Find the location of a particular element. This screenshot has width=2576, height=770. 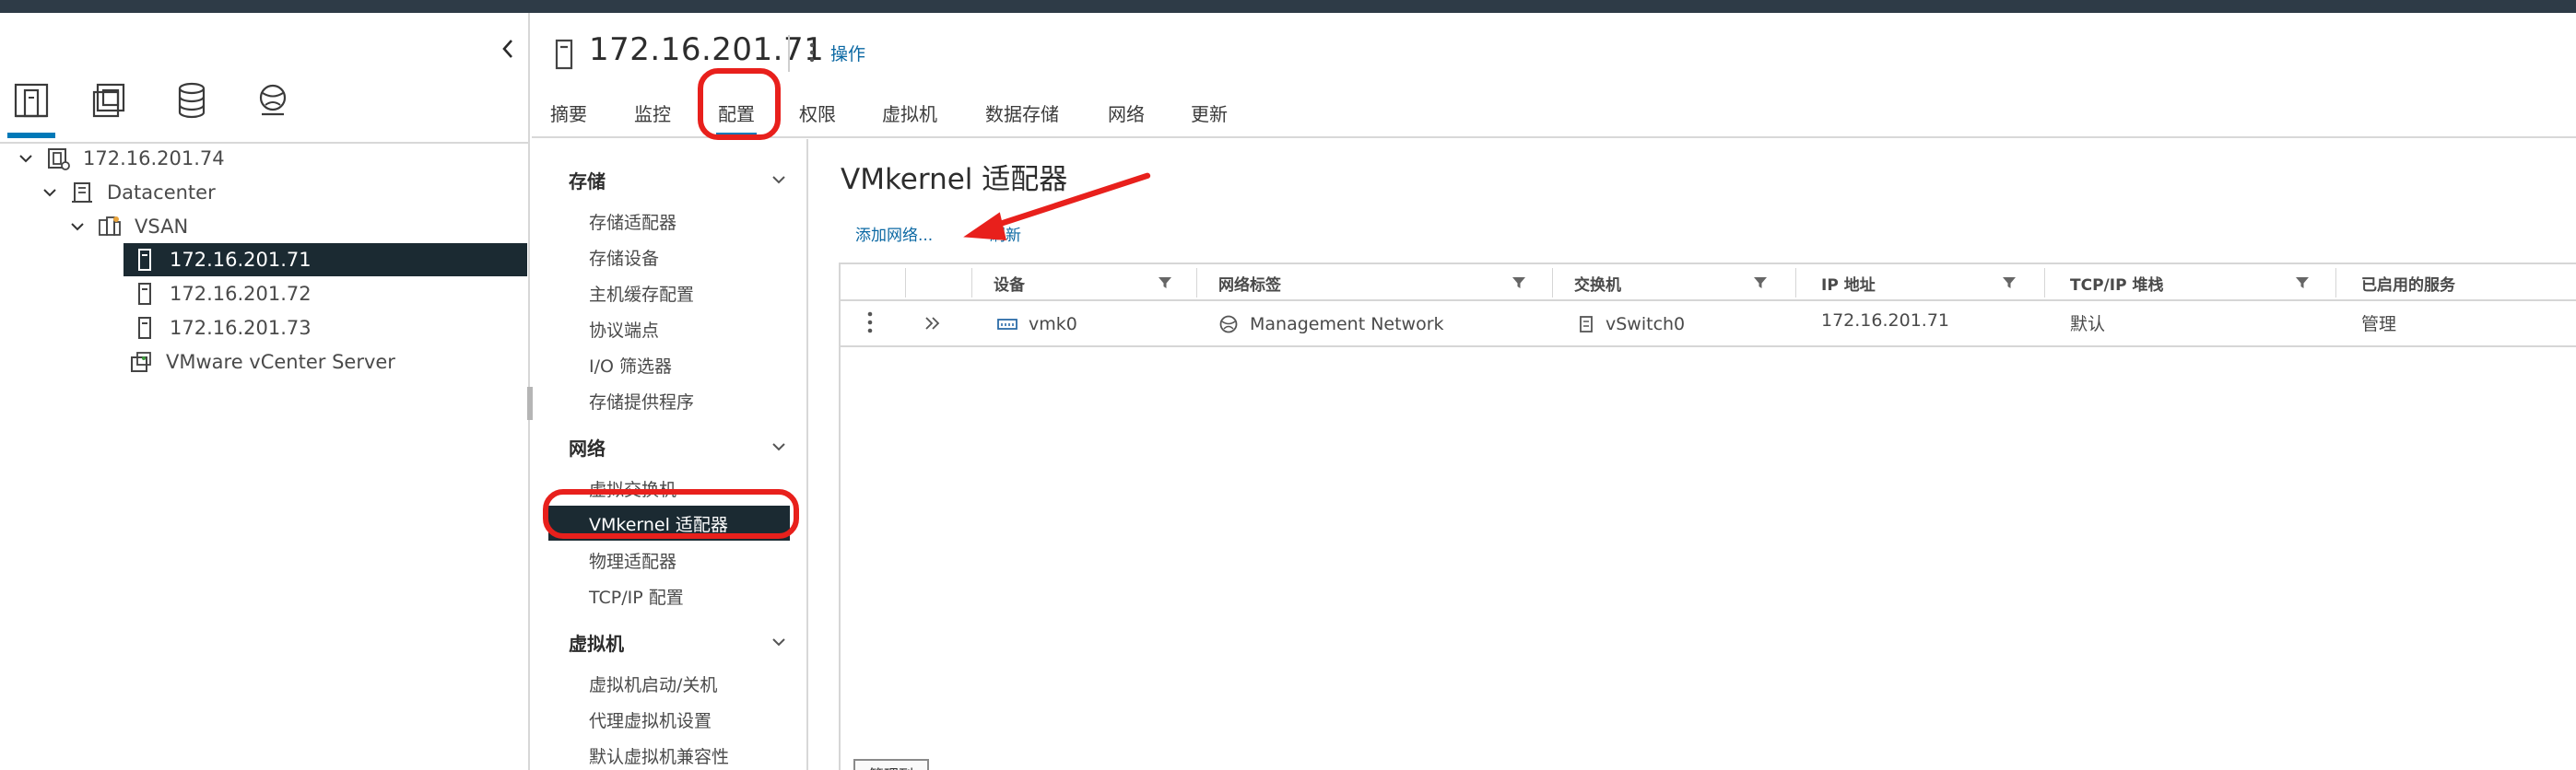

submenu-item-default-compat: 默认虚拟机兼容性 is located at coordinates (659, 755).